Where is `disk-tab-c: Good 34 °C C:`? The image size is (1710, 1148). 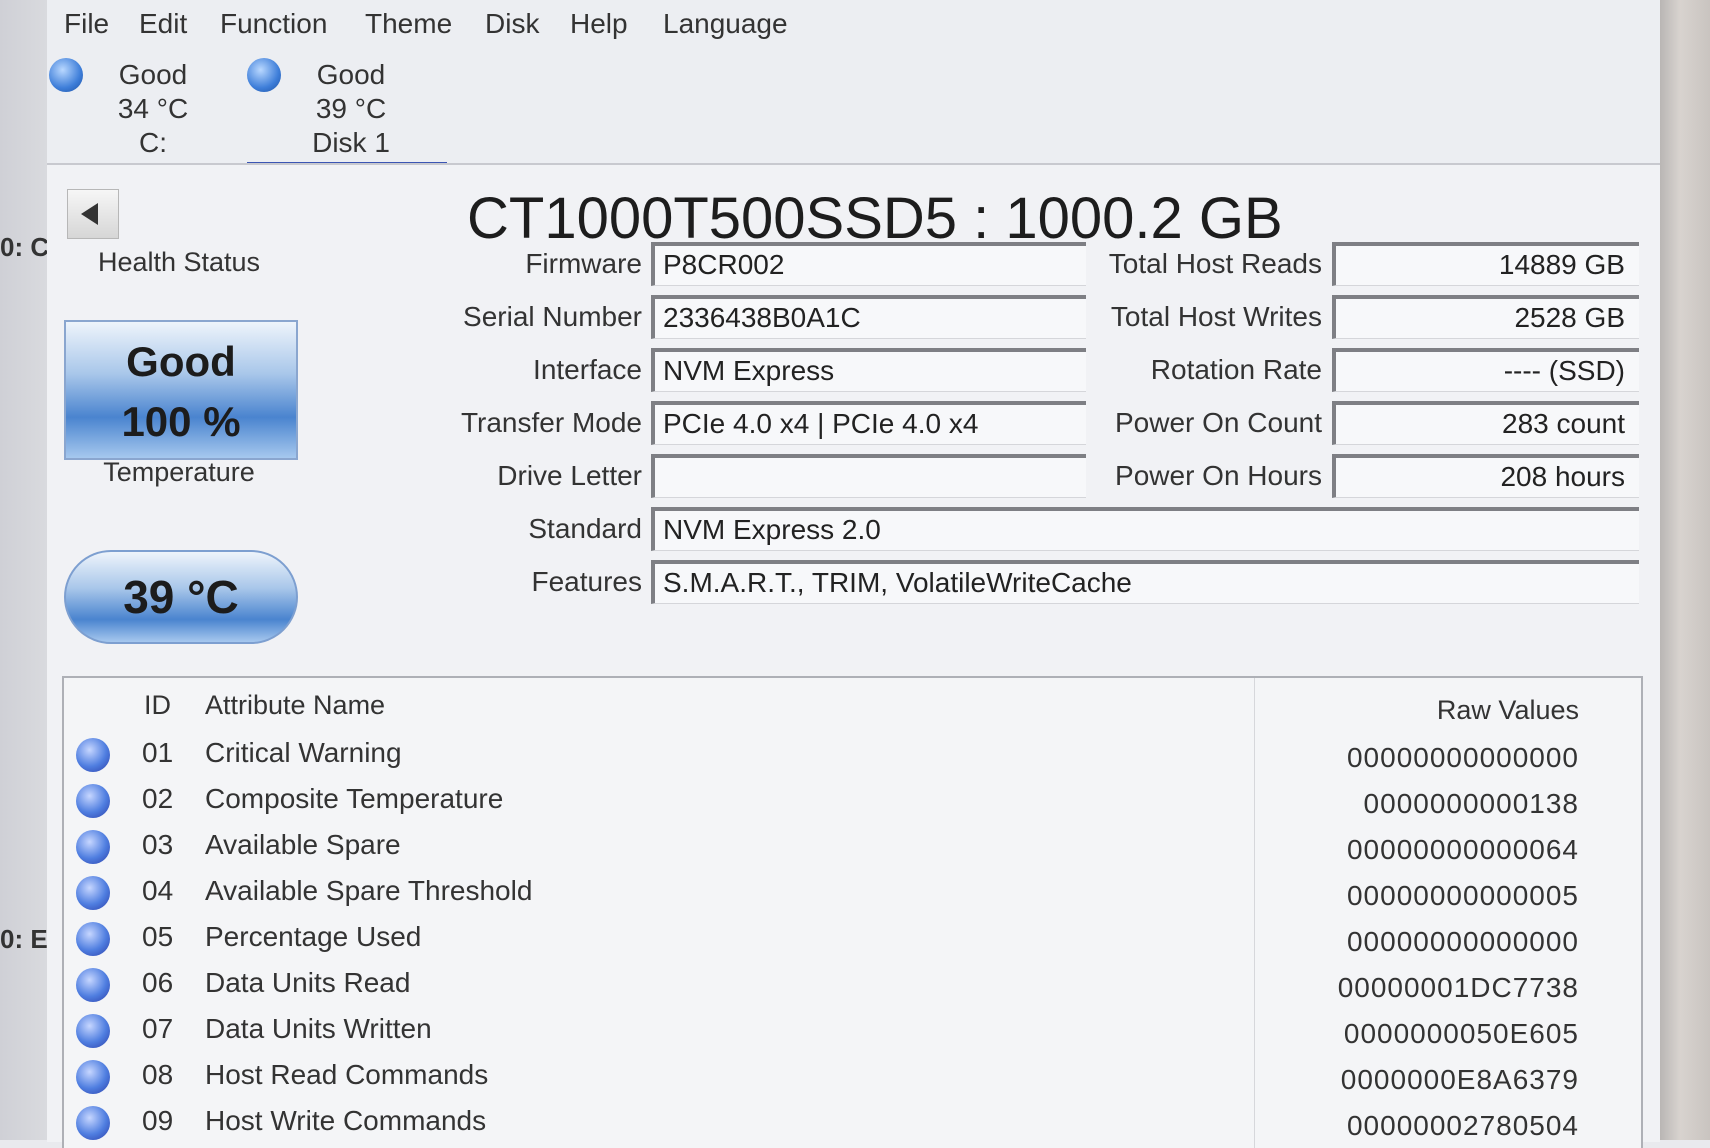 disk-tab-c: Good 34 °C C: is located at coordinates (149, 107).